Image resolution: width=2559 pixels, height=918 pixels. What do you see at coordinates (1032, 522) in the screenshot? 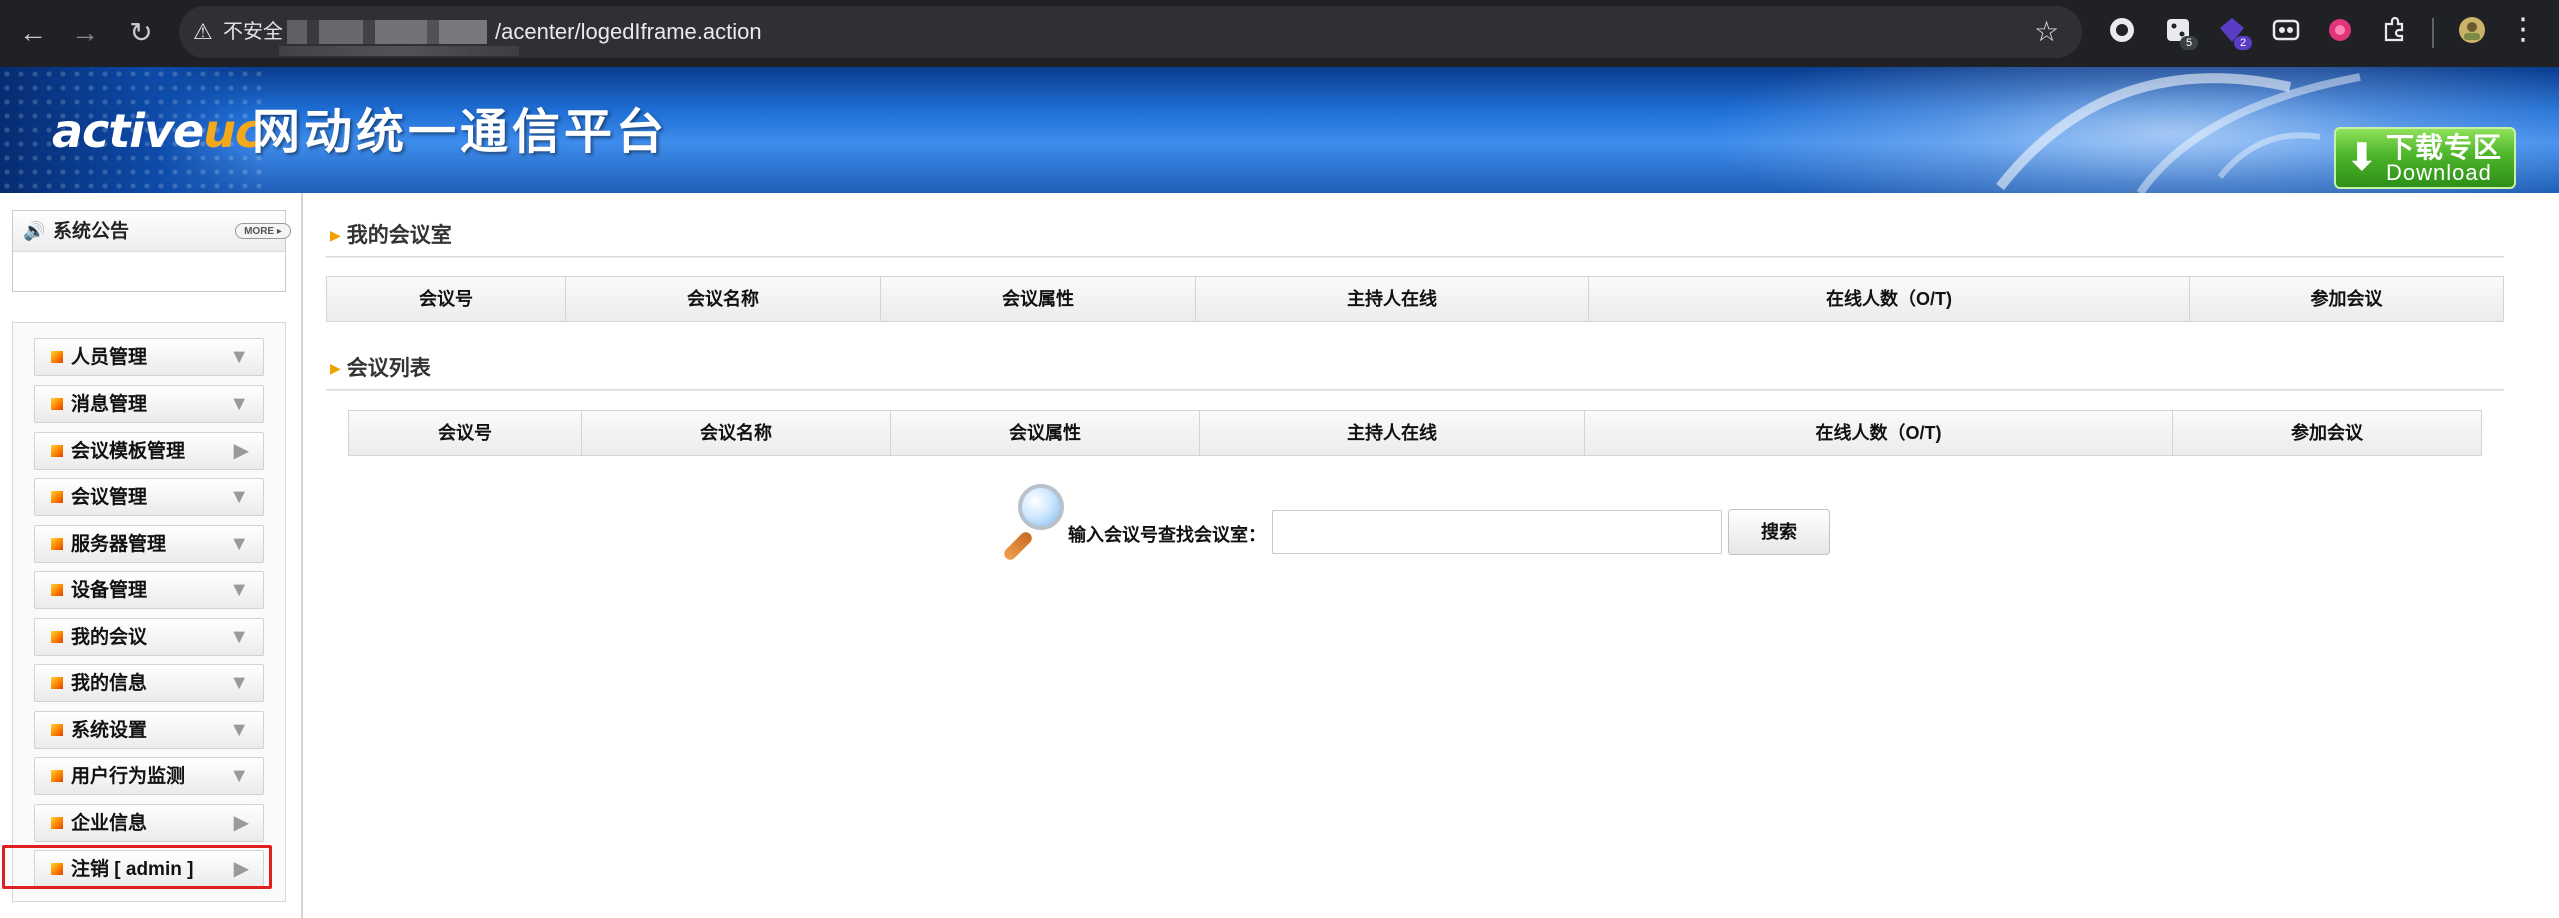
I see `magnifier-icon` at bounding box center [1032, 522].